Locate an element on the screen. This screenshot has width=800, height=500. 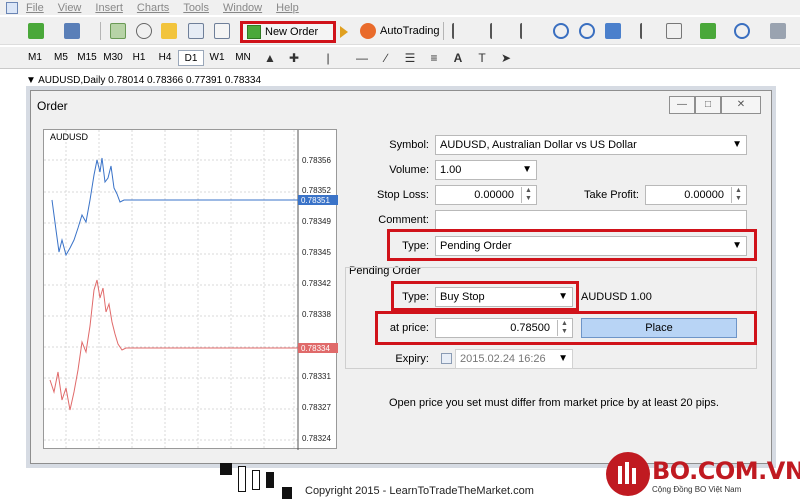
price-label: 0.78324 is located at coordinates (316, 438).